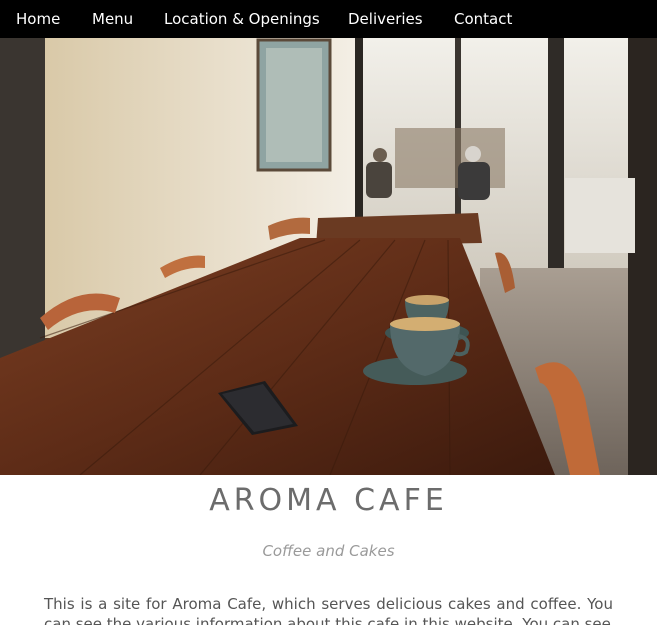 This screenshot has width=657, height=625. Describe the element at coordinates (483, 19) in the screenshot. I see `nav-contact-link: Contact` at that location.